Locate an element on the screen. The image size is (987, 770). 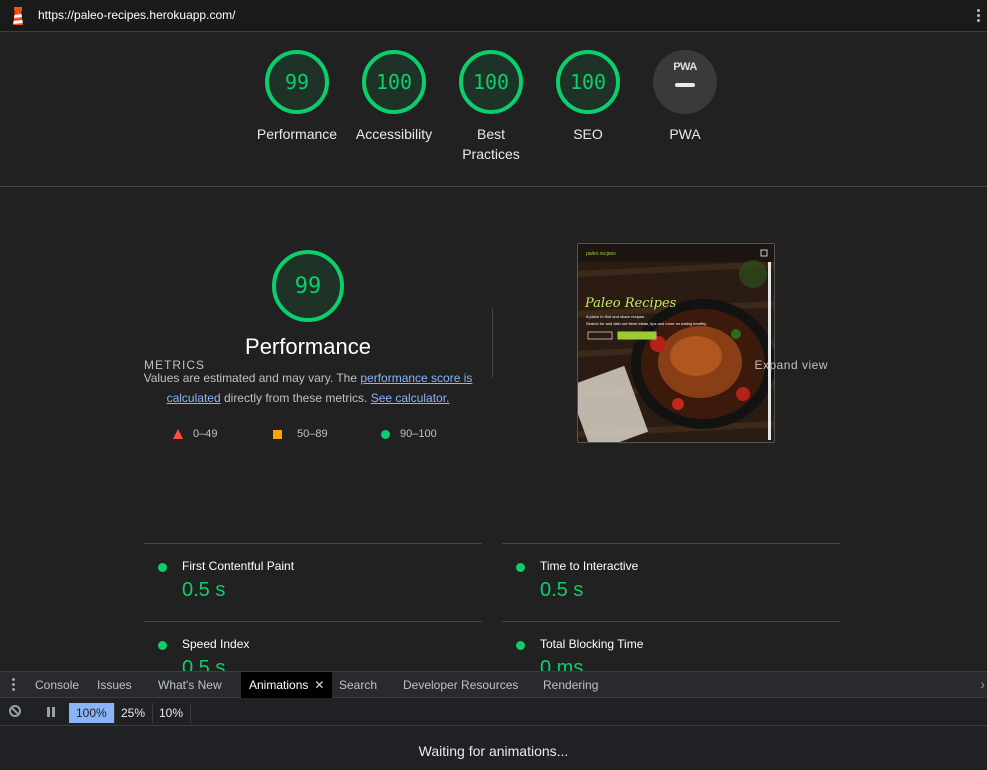
close-icon: ✕ is located at coordinates (319, 685).